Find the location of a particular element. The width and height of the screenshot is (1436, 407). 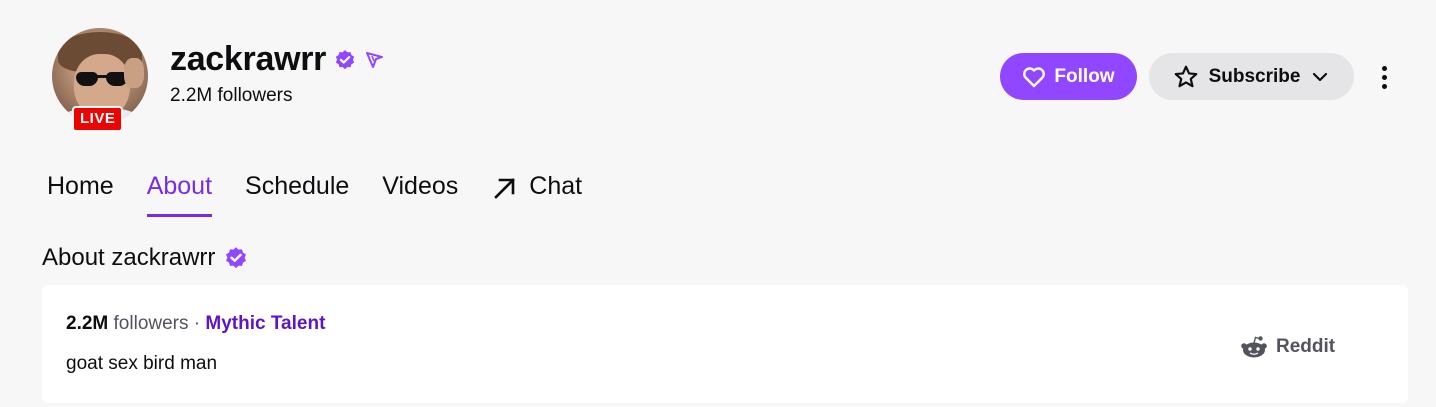

tab-home: Home is located at coordinates (80, 195).